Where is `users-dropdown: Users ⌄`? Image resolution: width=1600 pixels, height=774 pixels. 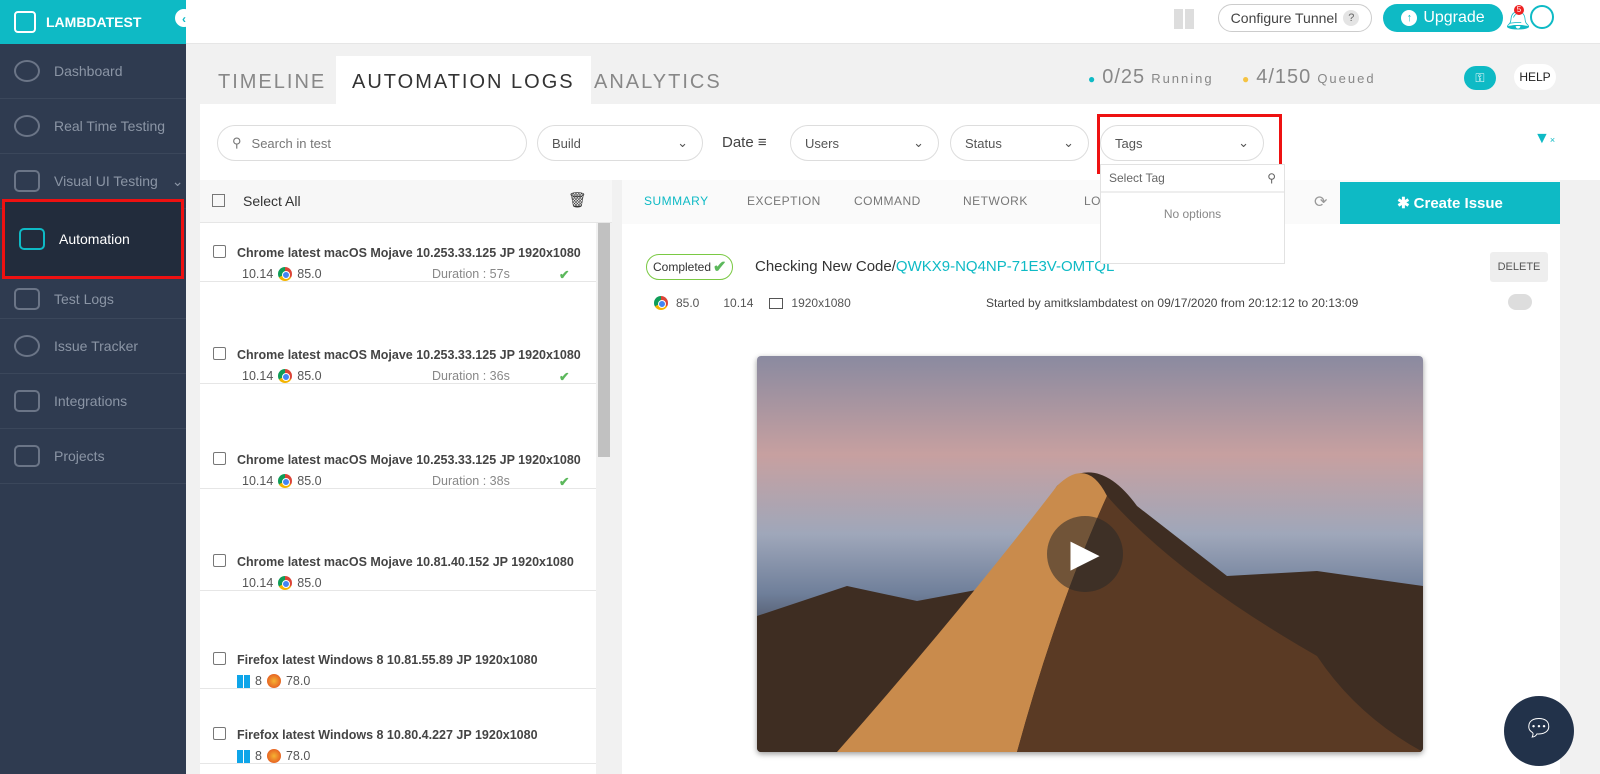
users-dropdown: Users ⌄ is located at coordinates (864, 143).